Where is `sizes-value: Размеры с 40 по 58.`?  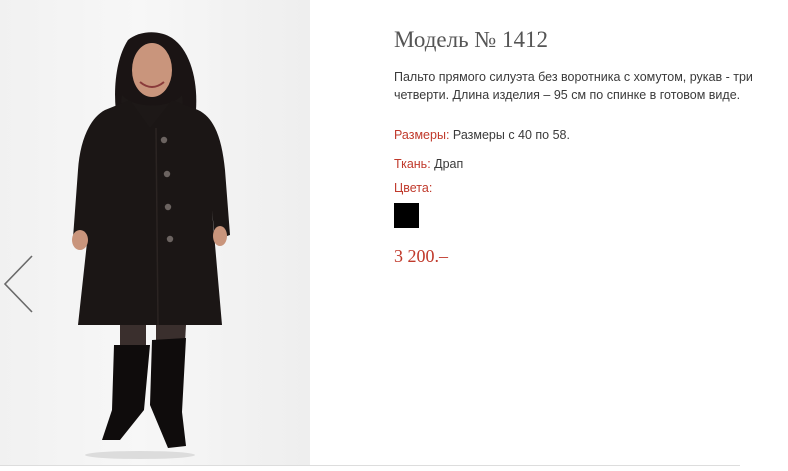
sizes-value: Размеры с 40 по 58. is located at coordinates (509, 135).